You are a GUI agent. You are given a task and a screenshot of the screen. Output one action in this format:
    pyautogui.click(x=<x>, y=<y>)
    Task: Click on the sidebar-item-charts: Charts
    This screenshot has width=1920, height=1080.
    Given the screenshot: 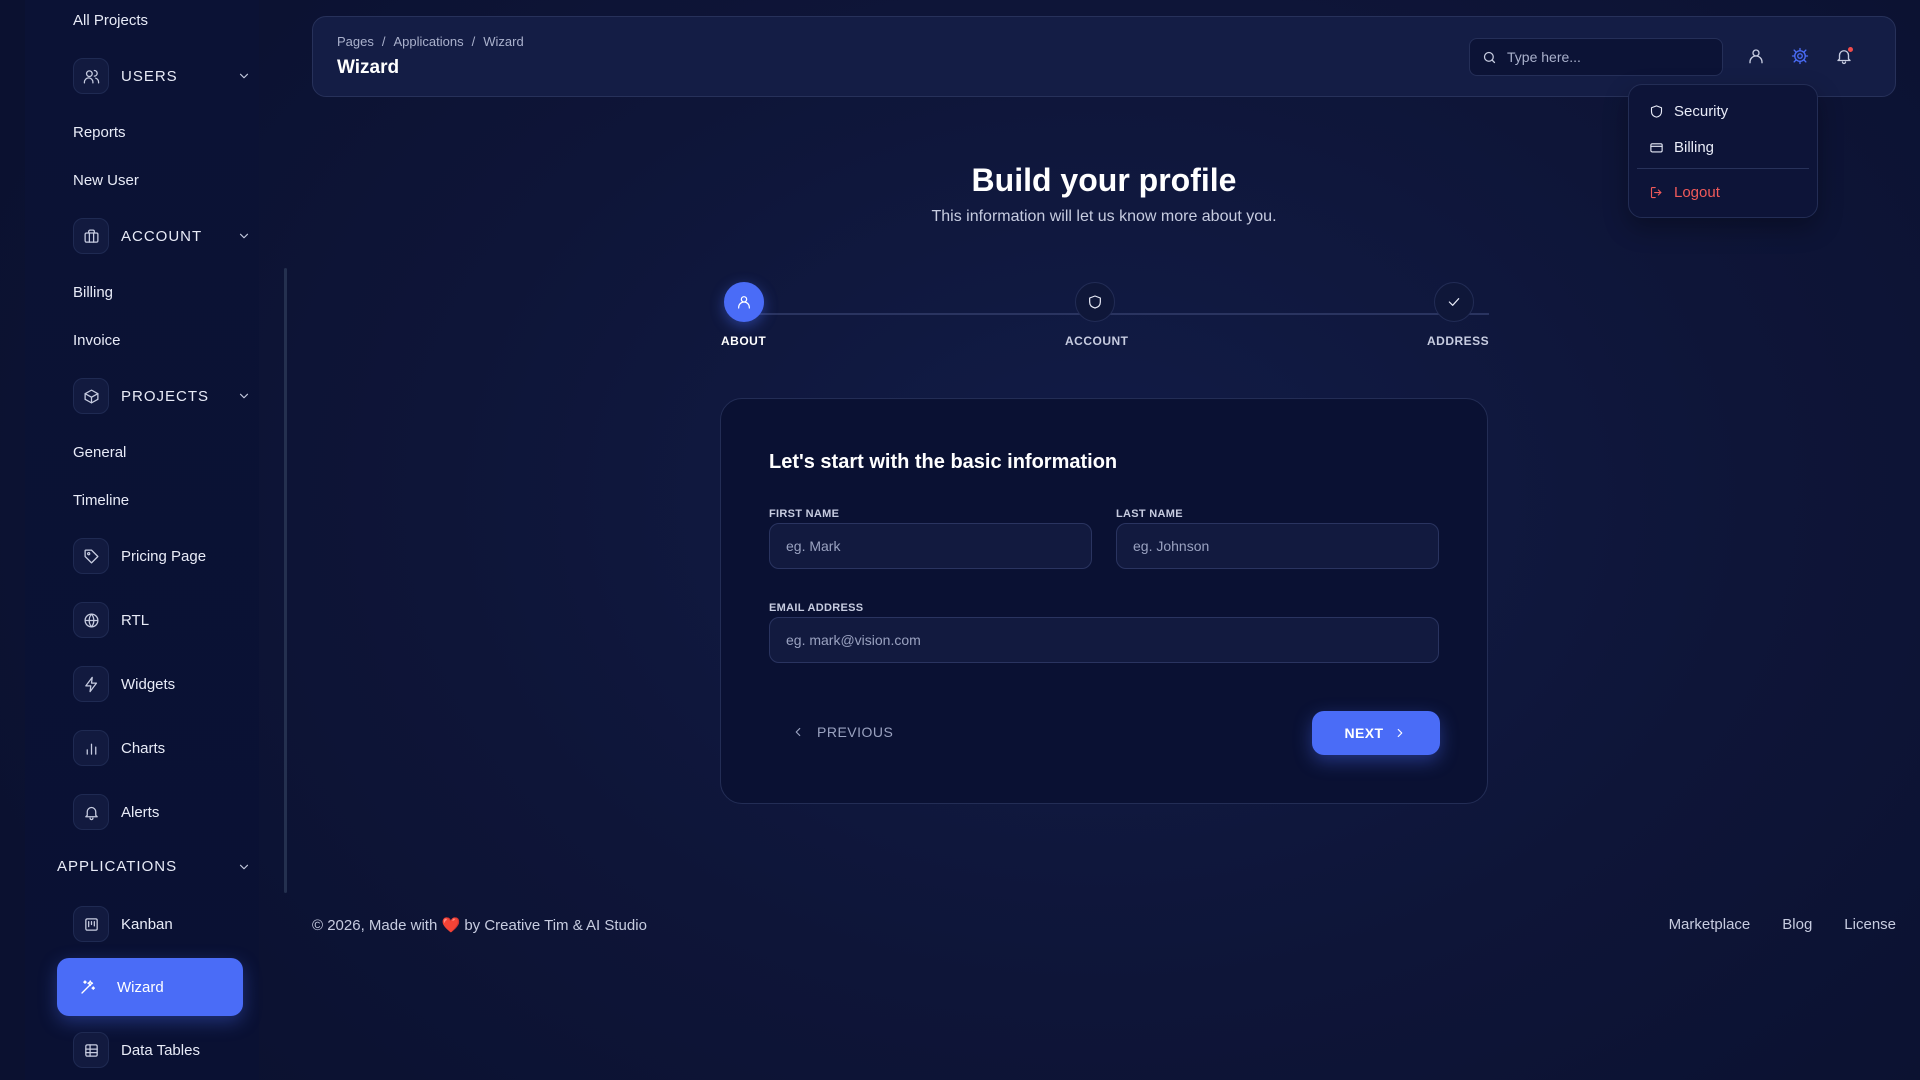 What is the action you would take?
    pyautogui.click(x=119, y=748)
    